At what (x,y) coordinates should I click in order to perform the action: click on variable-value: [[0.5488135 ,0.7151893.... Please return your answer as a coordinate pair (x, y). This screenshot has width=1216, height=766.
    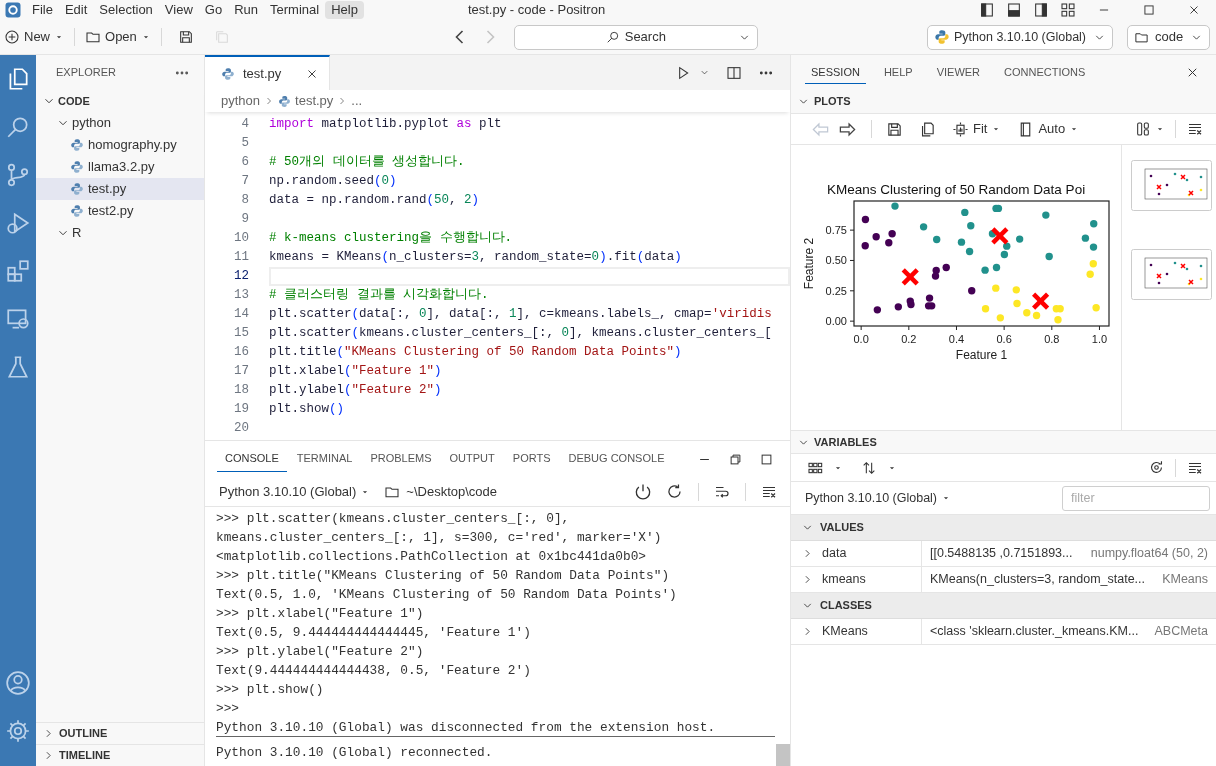
    Looking at the image, I should click on (1001, 554).